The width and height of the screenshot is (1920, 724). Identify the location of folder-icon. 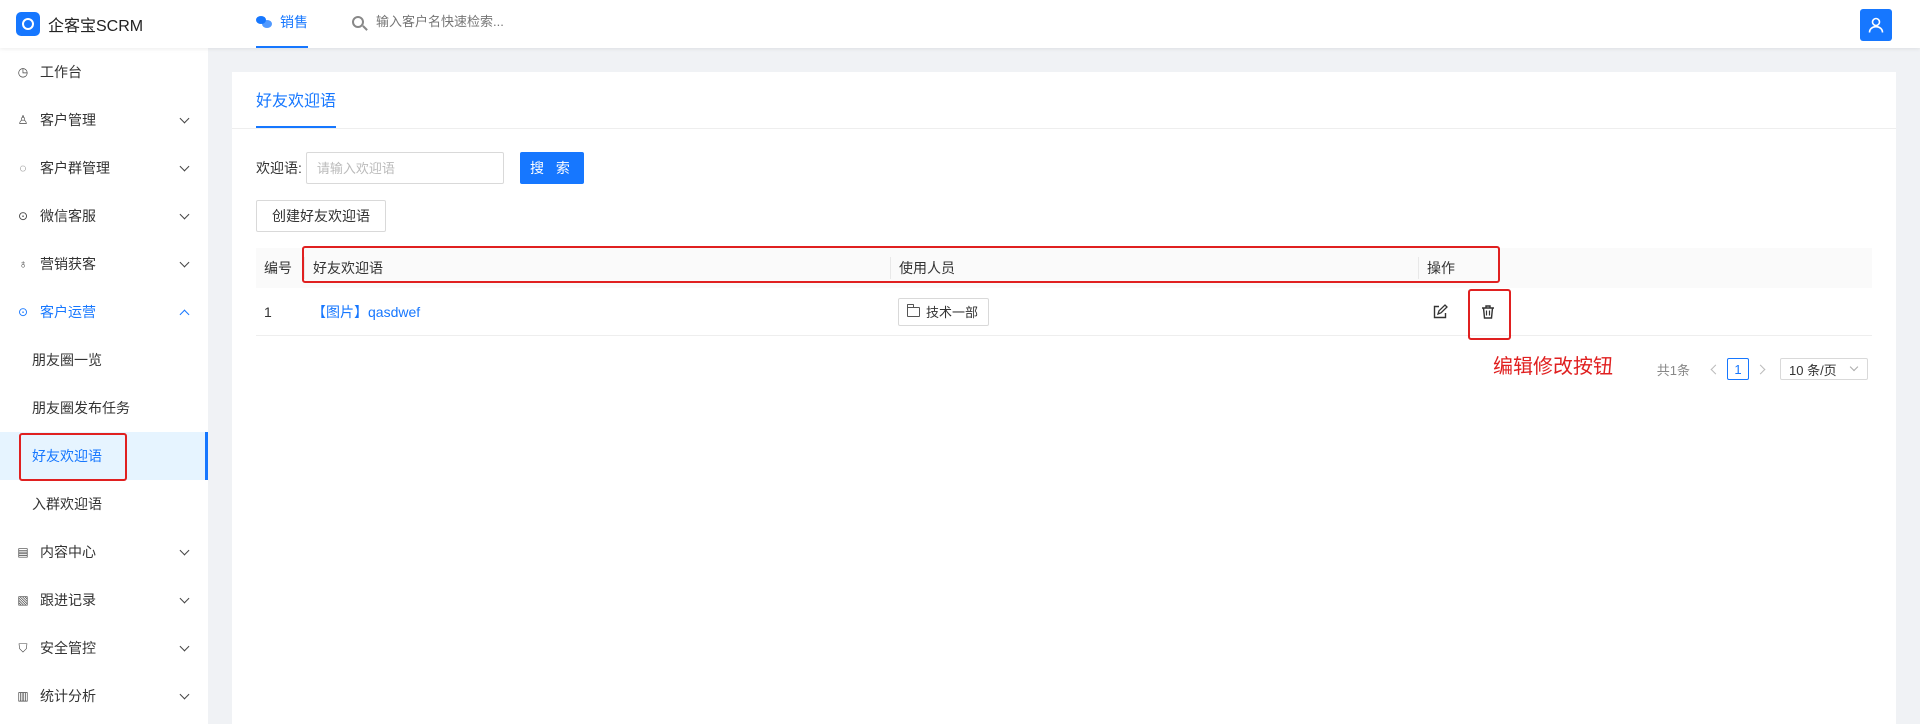
(913, 310).